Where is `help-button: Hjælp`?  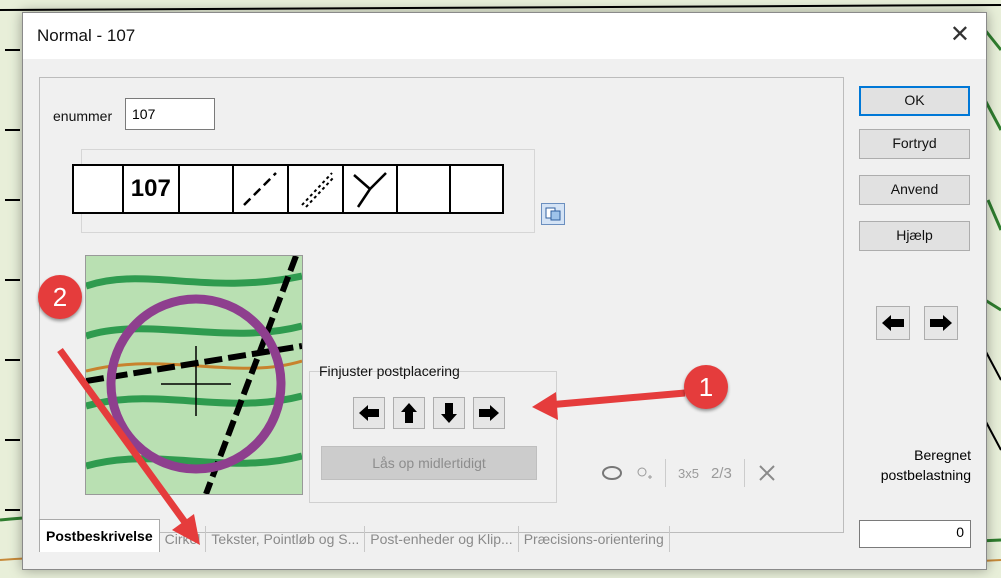 help-button: Hjælp is located at coordinates (914, 236).